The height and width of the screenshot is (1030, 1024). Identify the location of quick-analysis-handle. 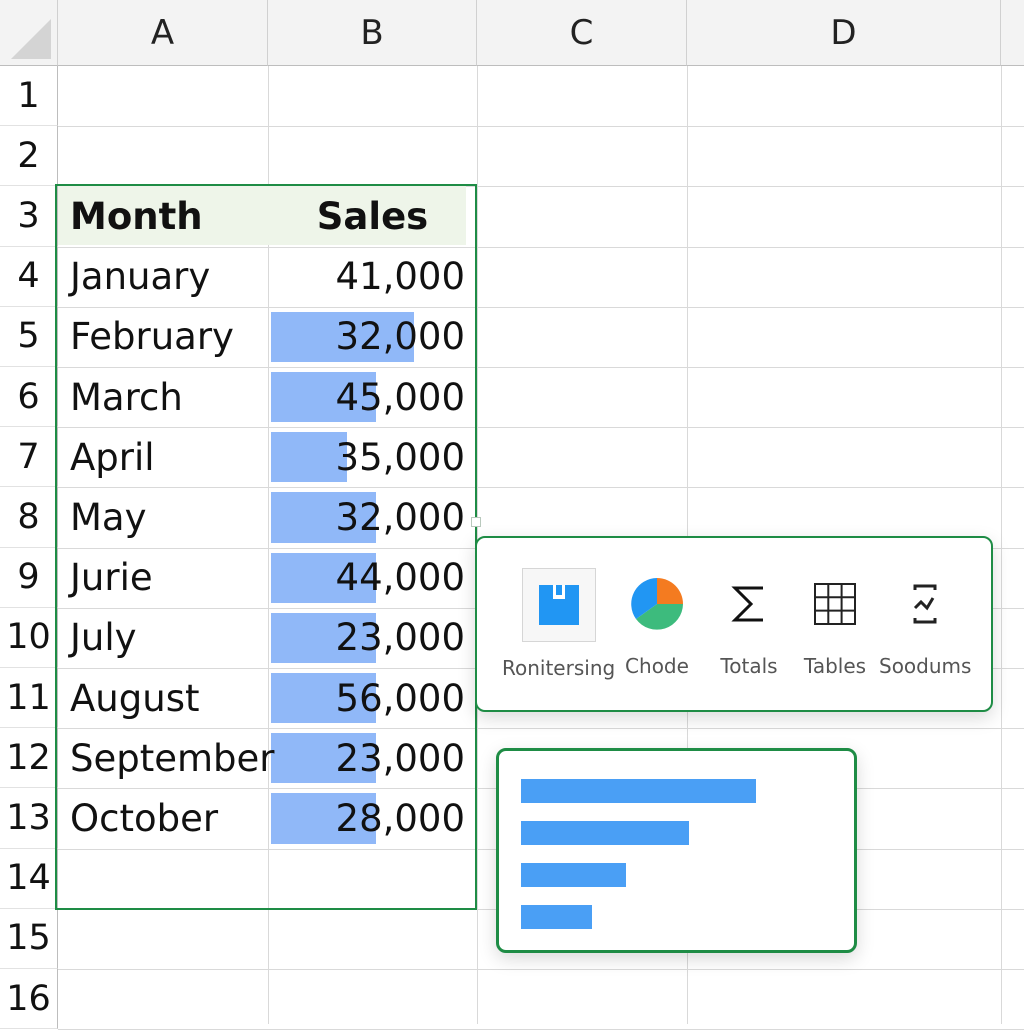
(476, 522).